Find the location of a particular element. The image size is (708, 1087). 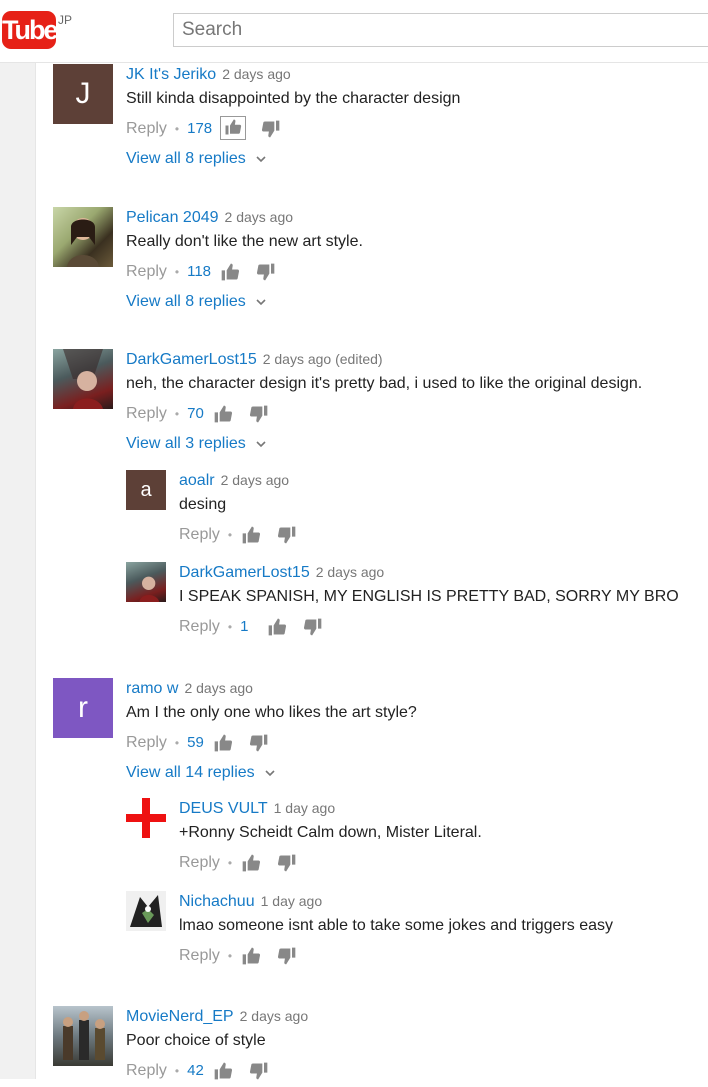

like-count: 59 is located at coordinates (195, 742).